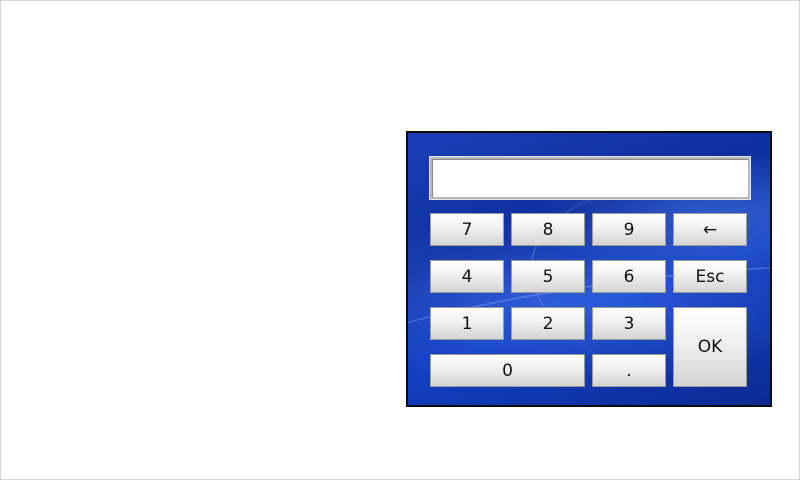 The height and width of the screenshot is (480, 800). I want to click on esc-button: Esc, so click(710, 276).